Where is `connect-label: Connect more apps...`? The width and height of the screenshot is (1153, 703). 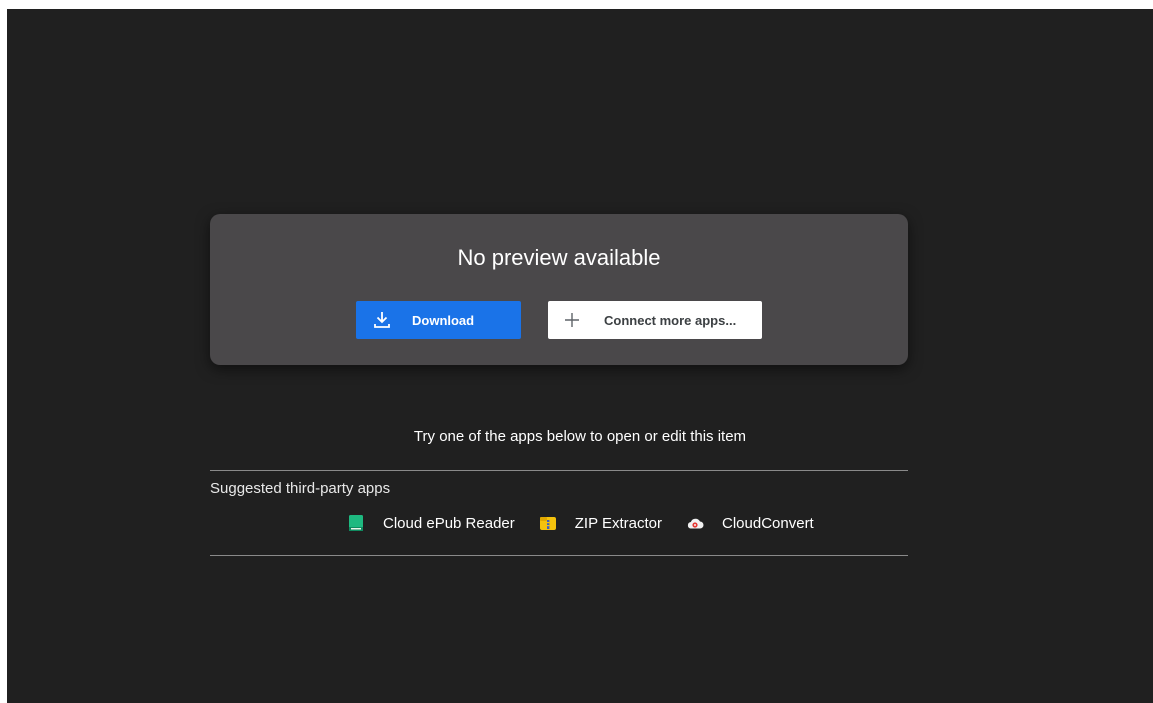
connect-label: Connect more apps... is located at coordinates (670, 320).